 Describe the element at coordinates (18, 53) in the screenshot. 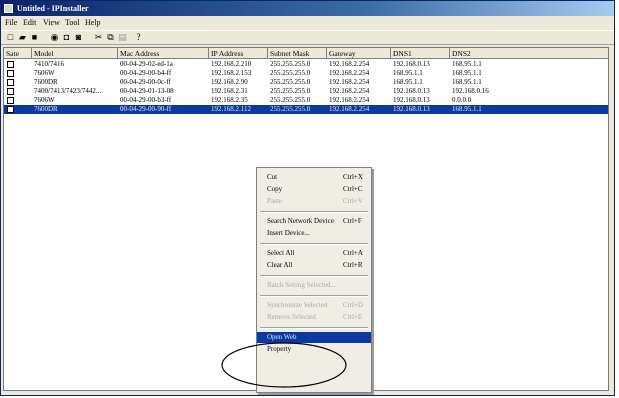

I see `col-state: Sate` at that location.